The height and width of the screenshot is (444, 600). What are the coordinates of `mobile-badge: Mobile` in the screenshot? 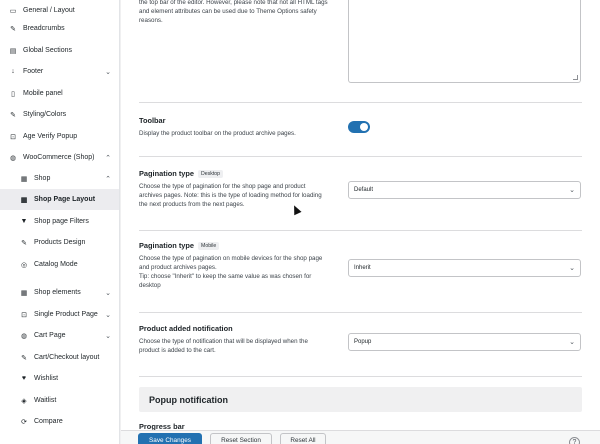 It's located at (209, 245).